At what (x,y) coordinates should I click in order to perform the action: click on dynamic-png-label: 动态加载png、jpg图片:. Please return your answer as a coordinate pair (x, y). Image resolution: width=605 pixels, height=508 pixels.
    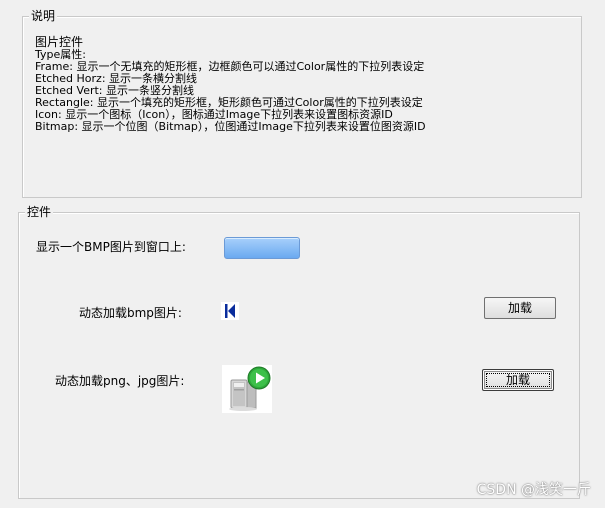
    Looking at the image, I should click on (120, 381).